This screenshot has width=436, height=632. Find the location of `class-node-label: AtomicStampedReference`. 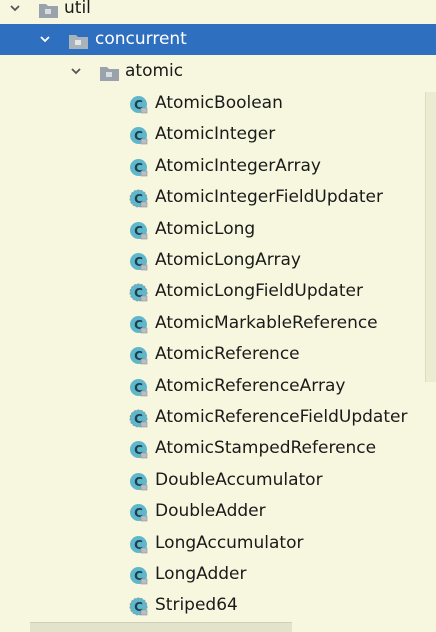

class-node-label: AtomicStampedReference is located at coordinates (266, 448).